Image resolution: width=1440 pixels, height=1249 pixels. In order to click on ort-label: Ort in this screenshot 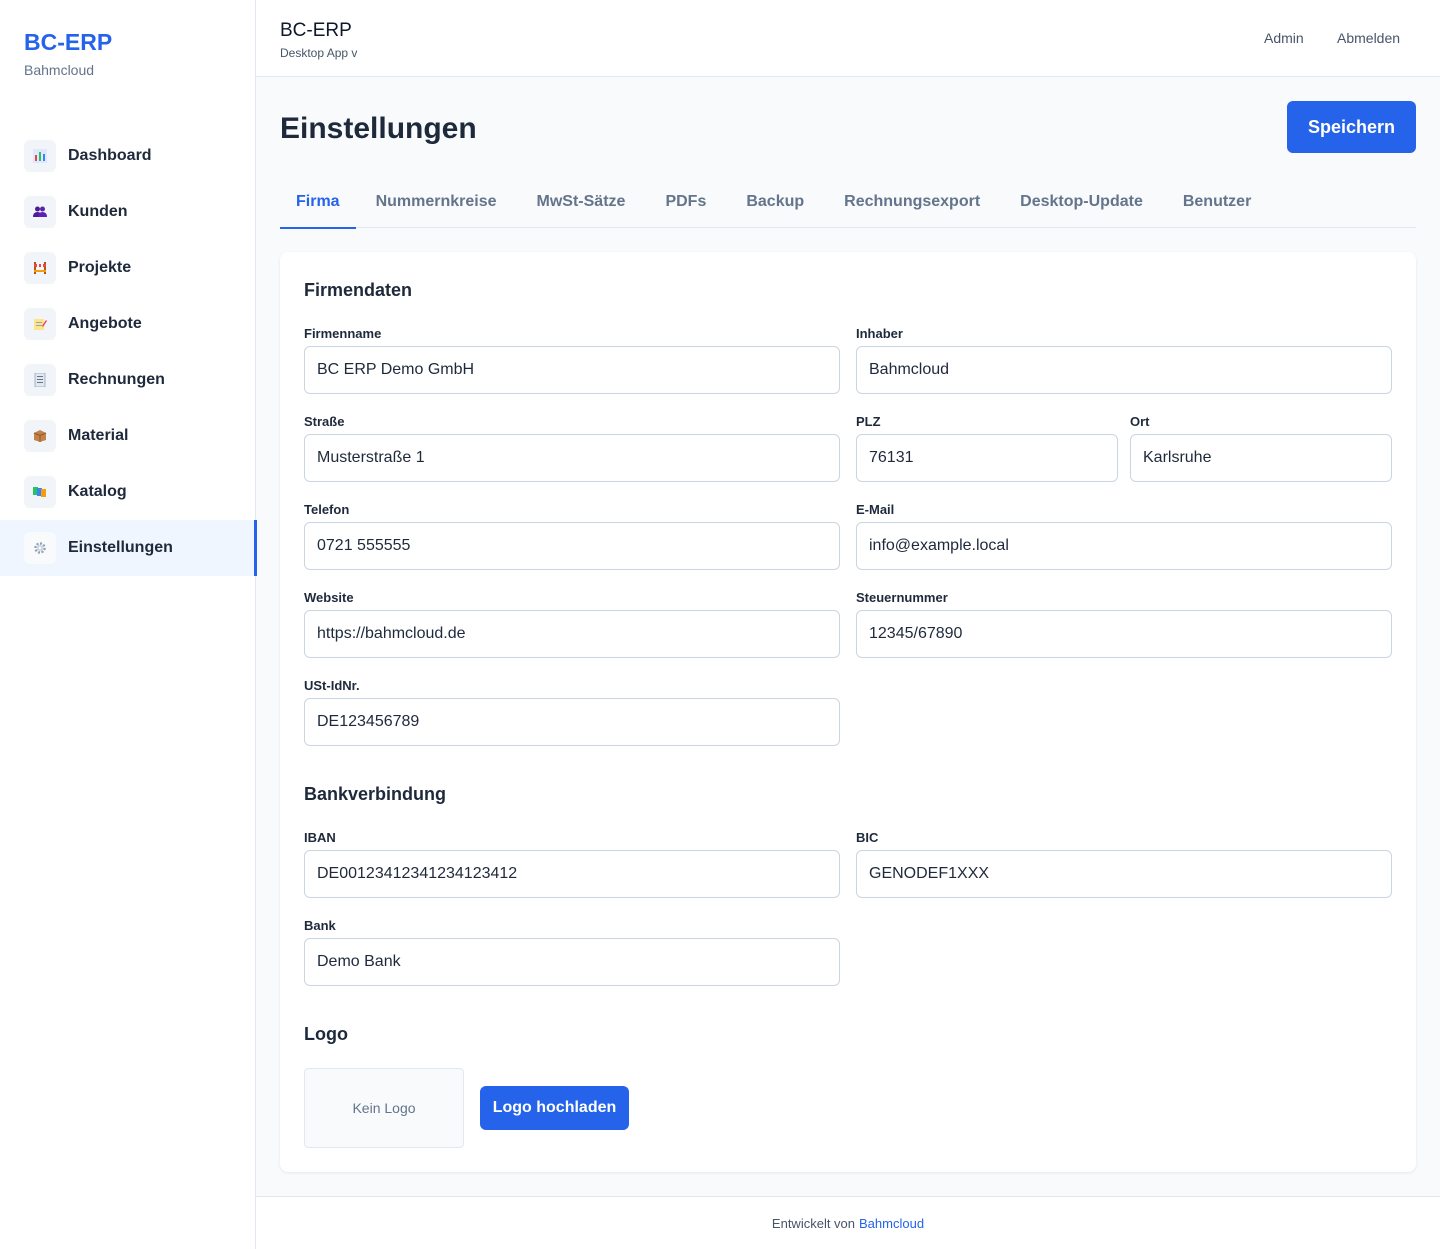, I will do `click(1140, 421)`.